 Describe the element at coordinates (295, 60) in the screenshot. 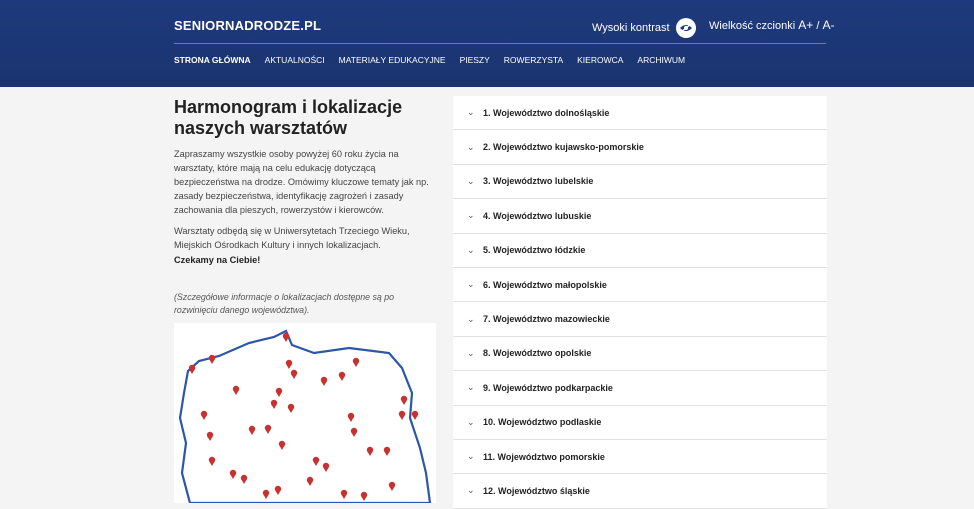

I see `nav-item-news: AKTUALNOŚCI` at that location.